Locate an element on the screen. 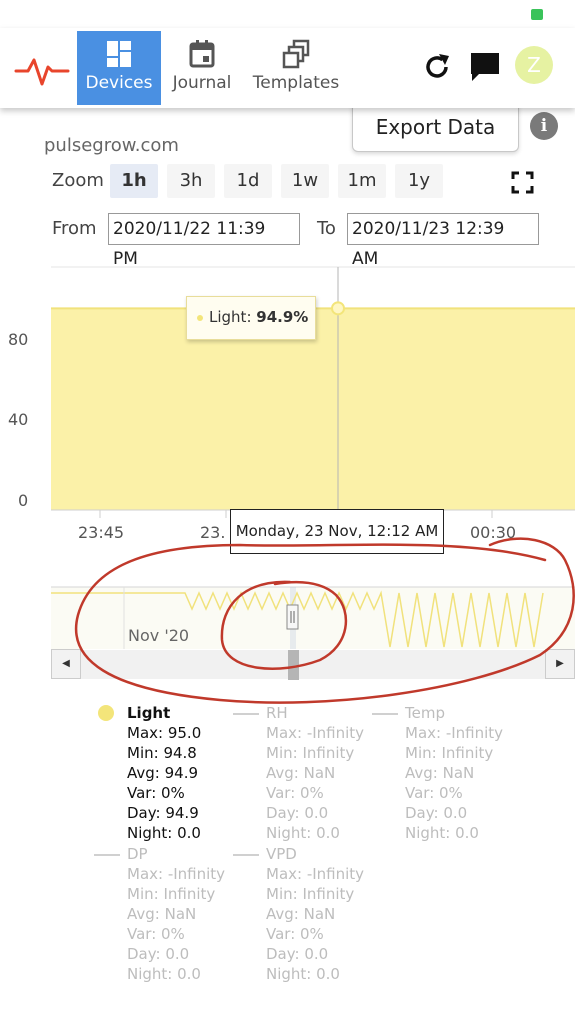  chat-icon is located at coordinates (485, 67).